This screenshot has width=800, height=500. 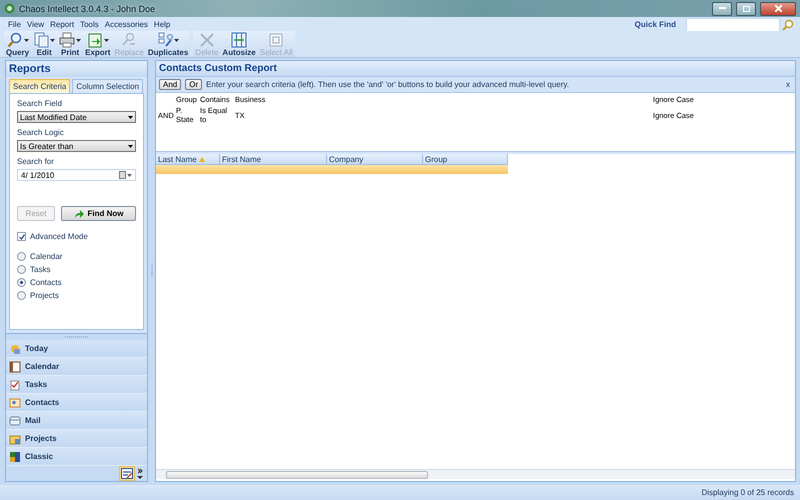 I want to click on panel-title: Reports, so click(x=76, y=69).